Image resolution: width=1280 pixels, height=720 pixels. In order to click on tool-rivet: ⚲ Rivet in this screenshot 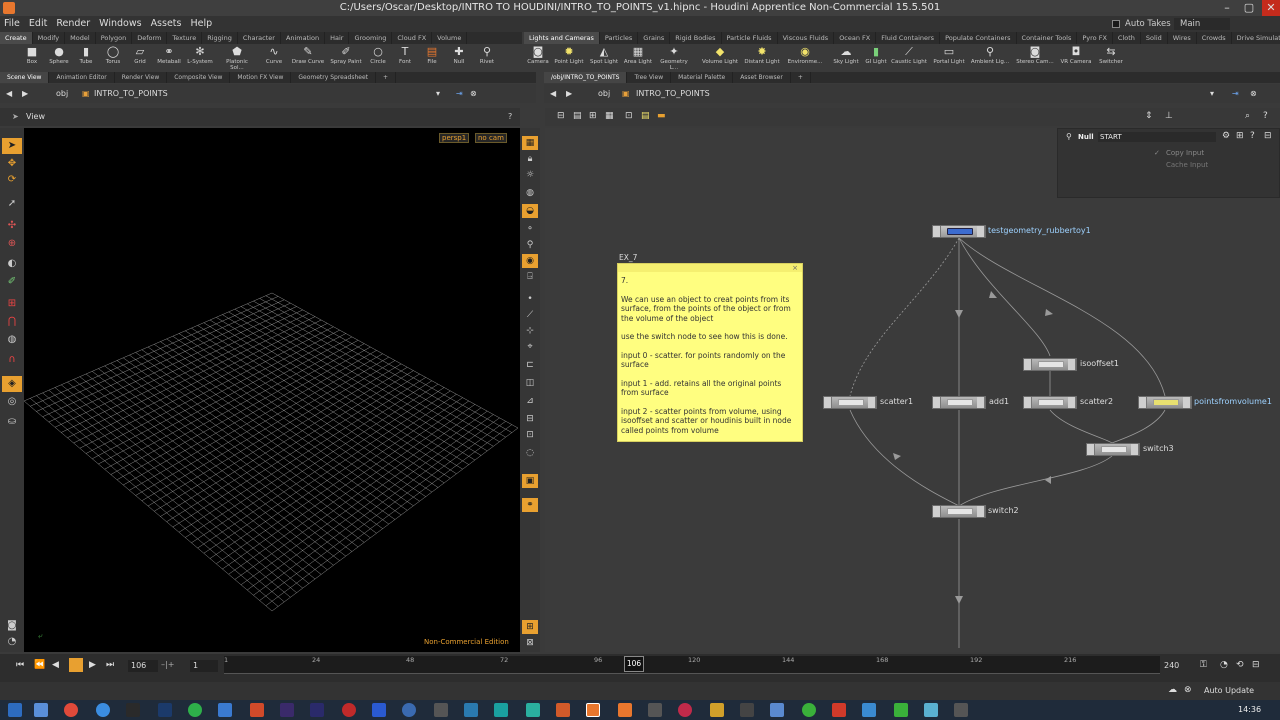, I will do `click(487, 57)`.